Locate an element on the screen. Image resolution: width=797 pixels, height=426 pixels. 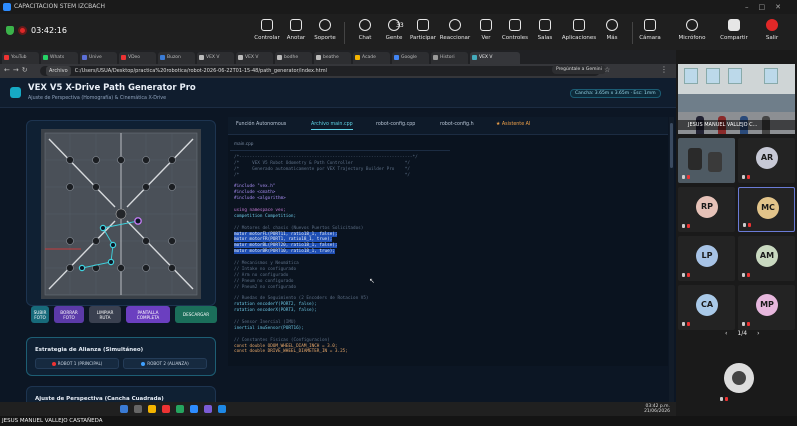
chrome-icon is located at coordinates (166, 409).